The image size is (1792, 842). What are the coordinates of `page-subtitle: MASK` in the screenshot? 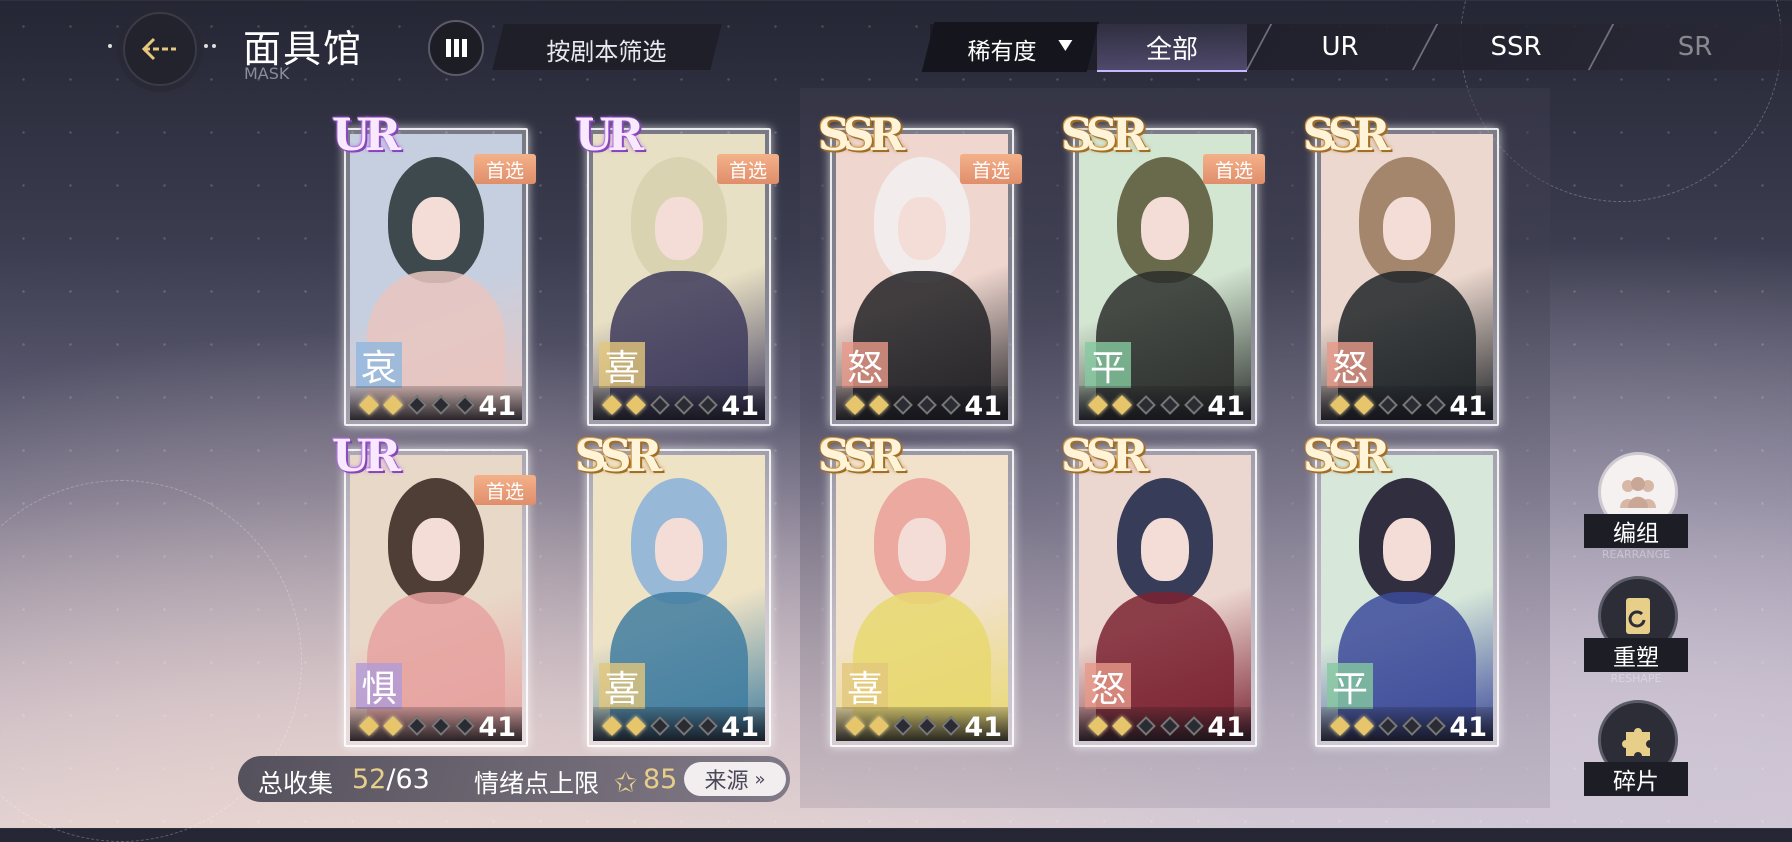 It's located at (267, 73).